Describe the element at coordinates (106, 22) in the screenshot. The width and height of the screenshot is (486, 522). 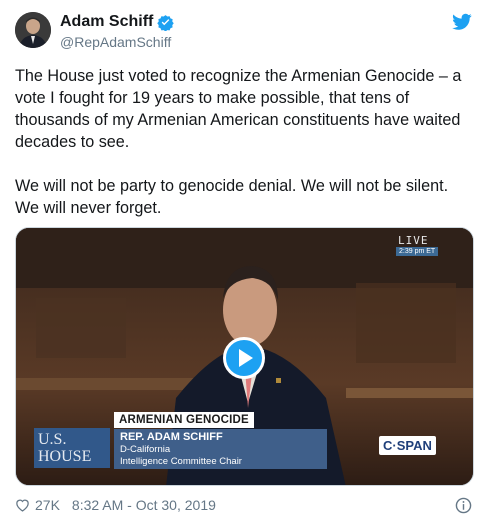
I see `author-name: Adam Schiff` at that location.